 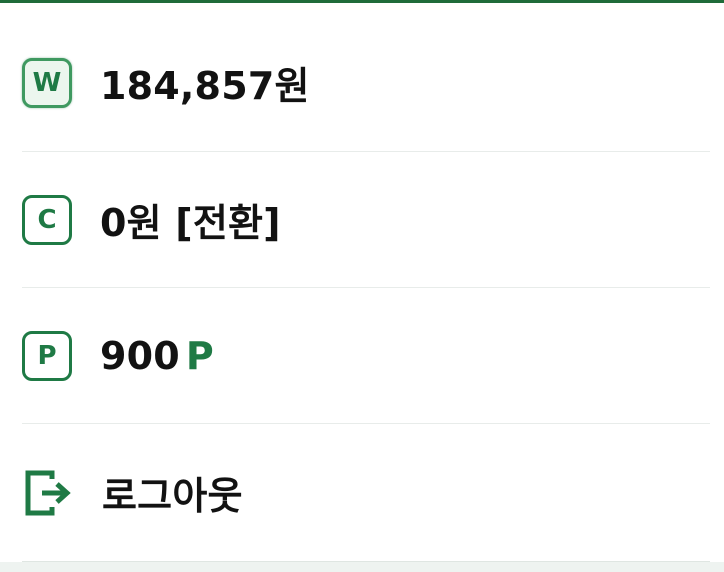 I want to click on cash-balance-label: 0원 [전환], so click(x=190, y=219).